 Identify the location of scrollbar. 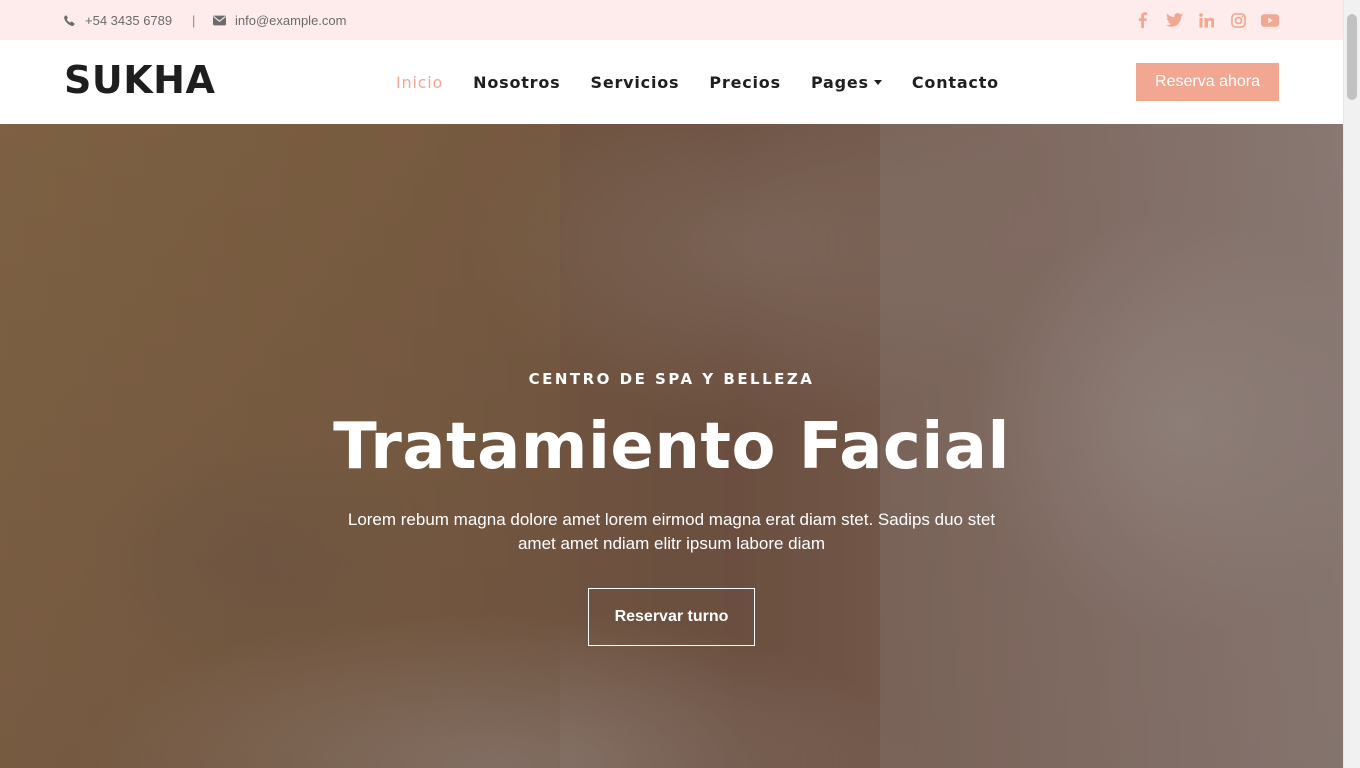
(1351, 384).